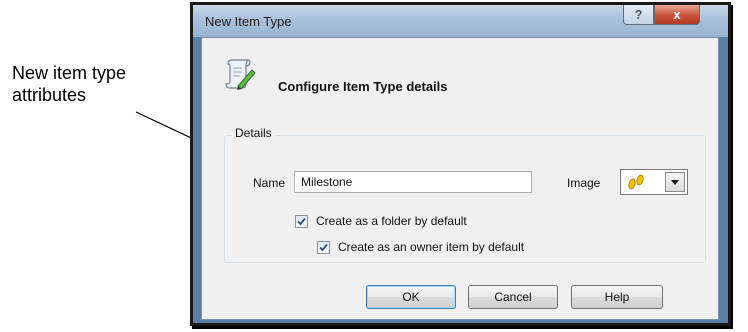 The height and width of the screenshot is (332, 748). What do you see at coordinates (413, 182) in the screenshot?
I see `name-input` at bounding box center [413, 182].